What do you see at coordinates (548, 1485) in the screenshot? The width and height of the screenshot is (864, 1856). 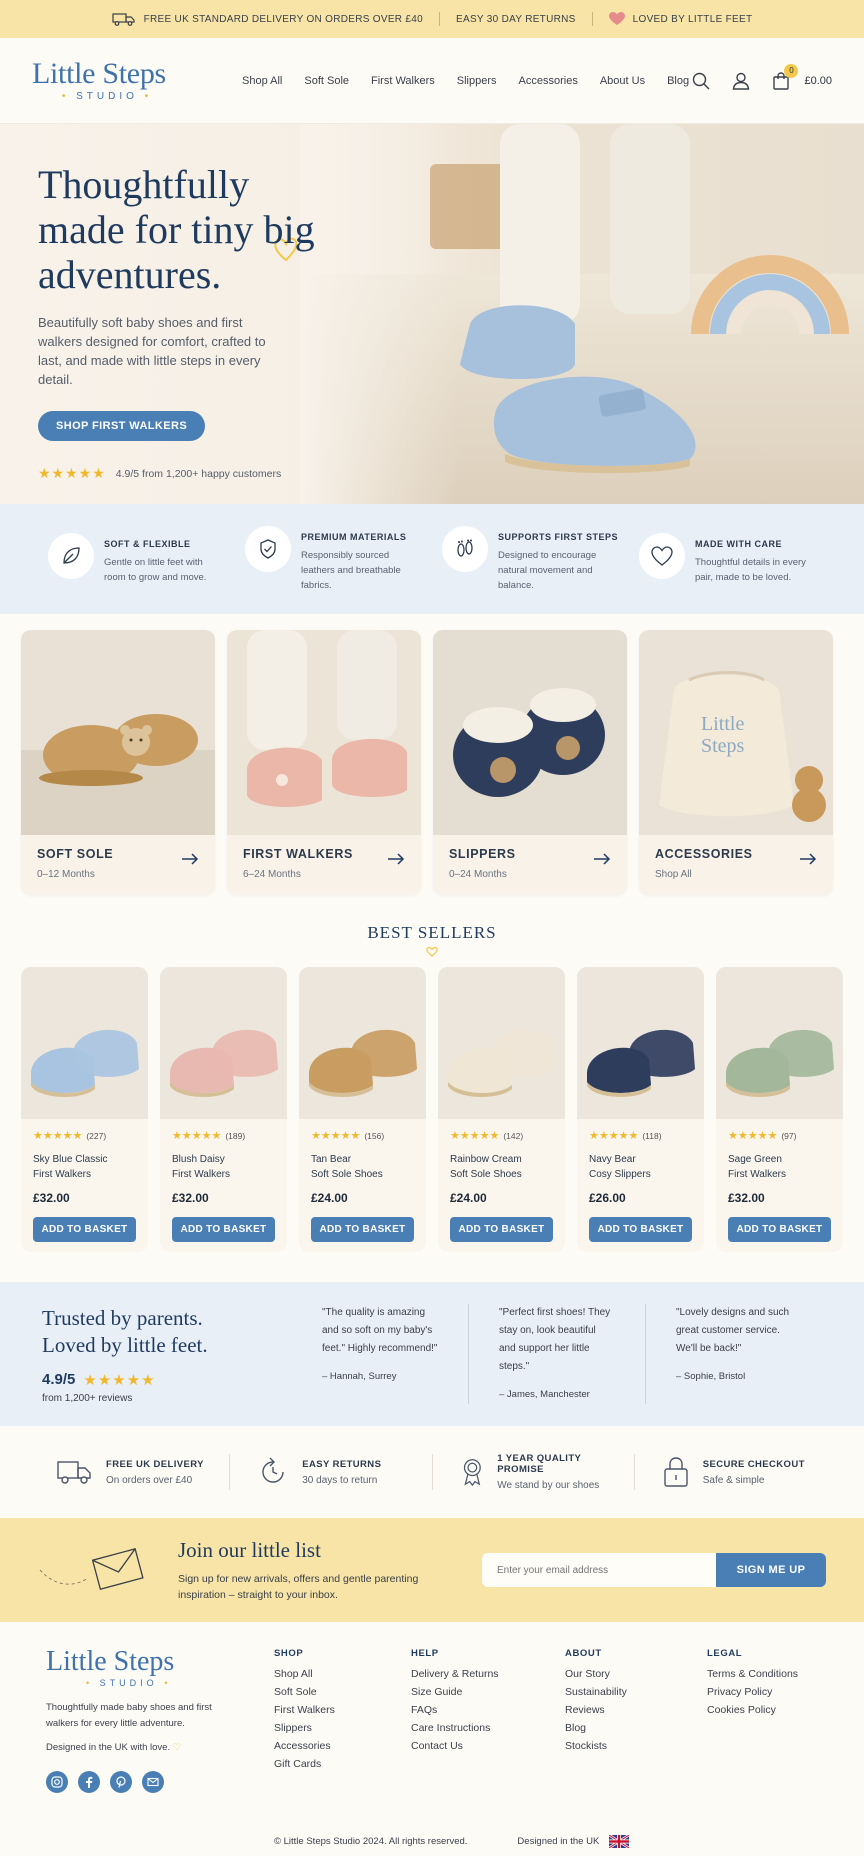 I see `perk-text: We stand by our shoes` at bounding box center [548, 1485].